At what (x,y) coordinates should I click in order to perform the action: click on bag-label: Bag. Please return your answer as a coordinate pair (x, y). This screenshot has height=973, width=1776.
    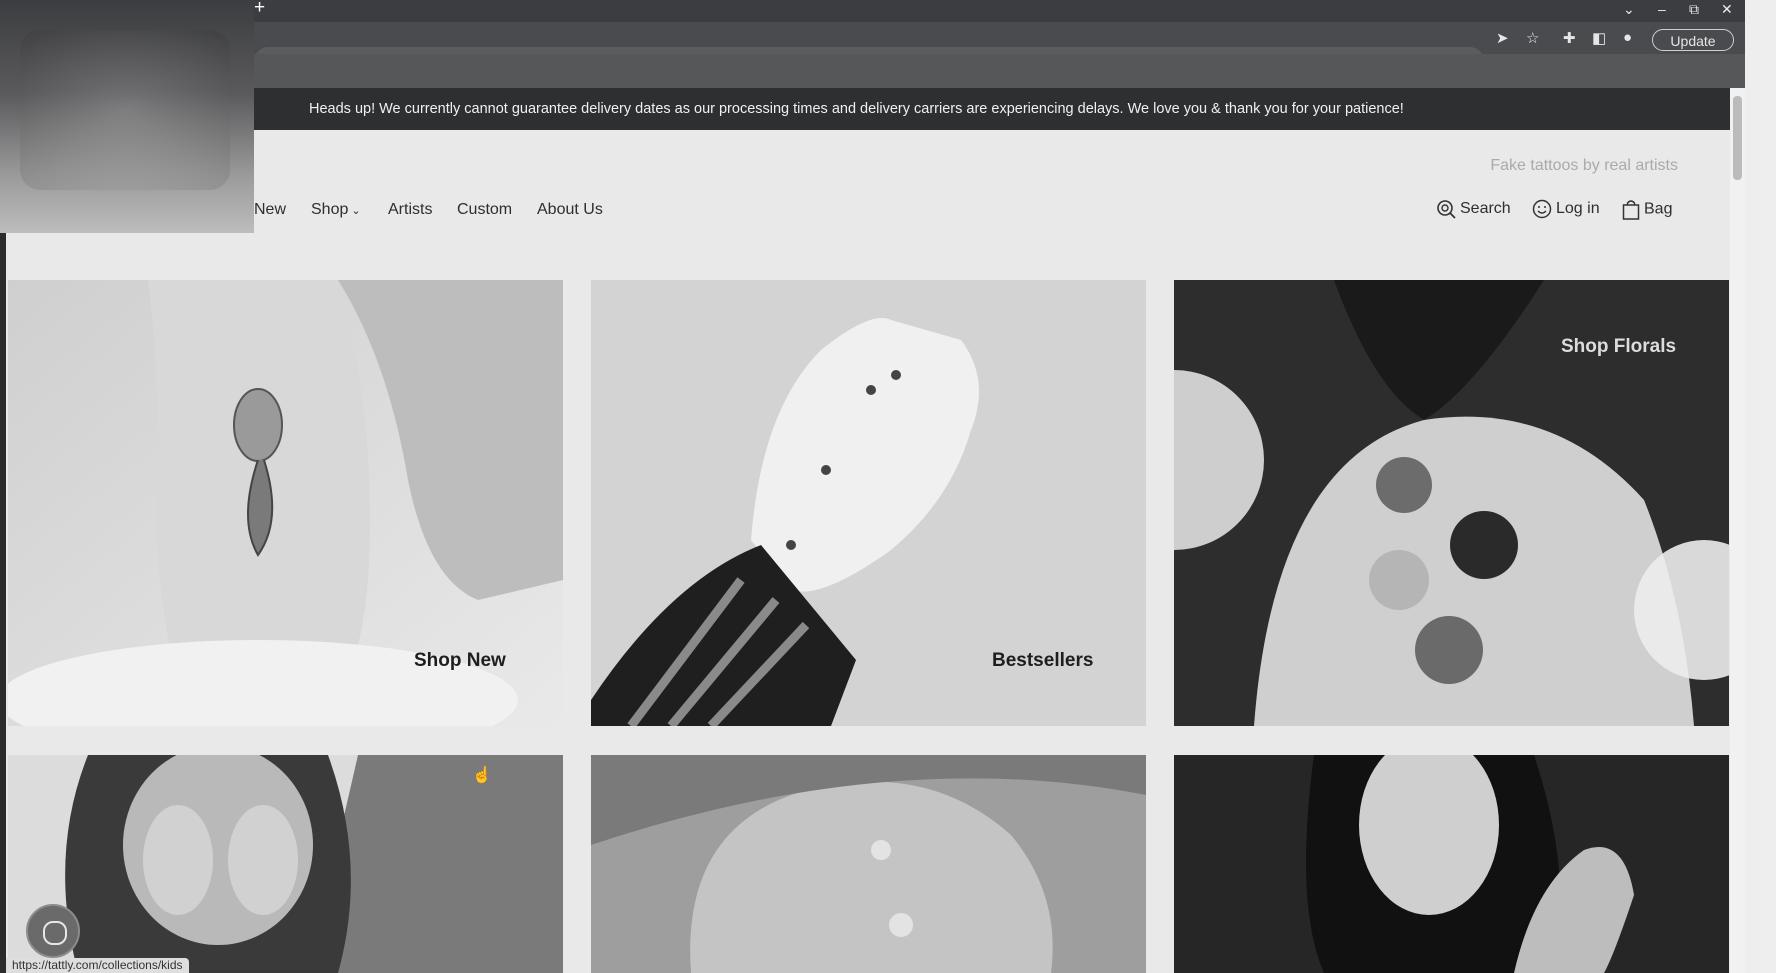
    Looking at the image, I should click on (1658, 209).